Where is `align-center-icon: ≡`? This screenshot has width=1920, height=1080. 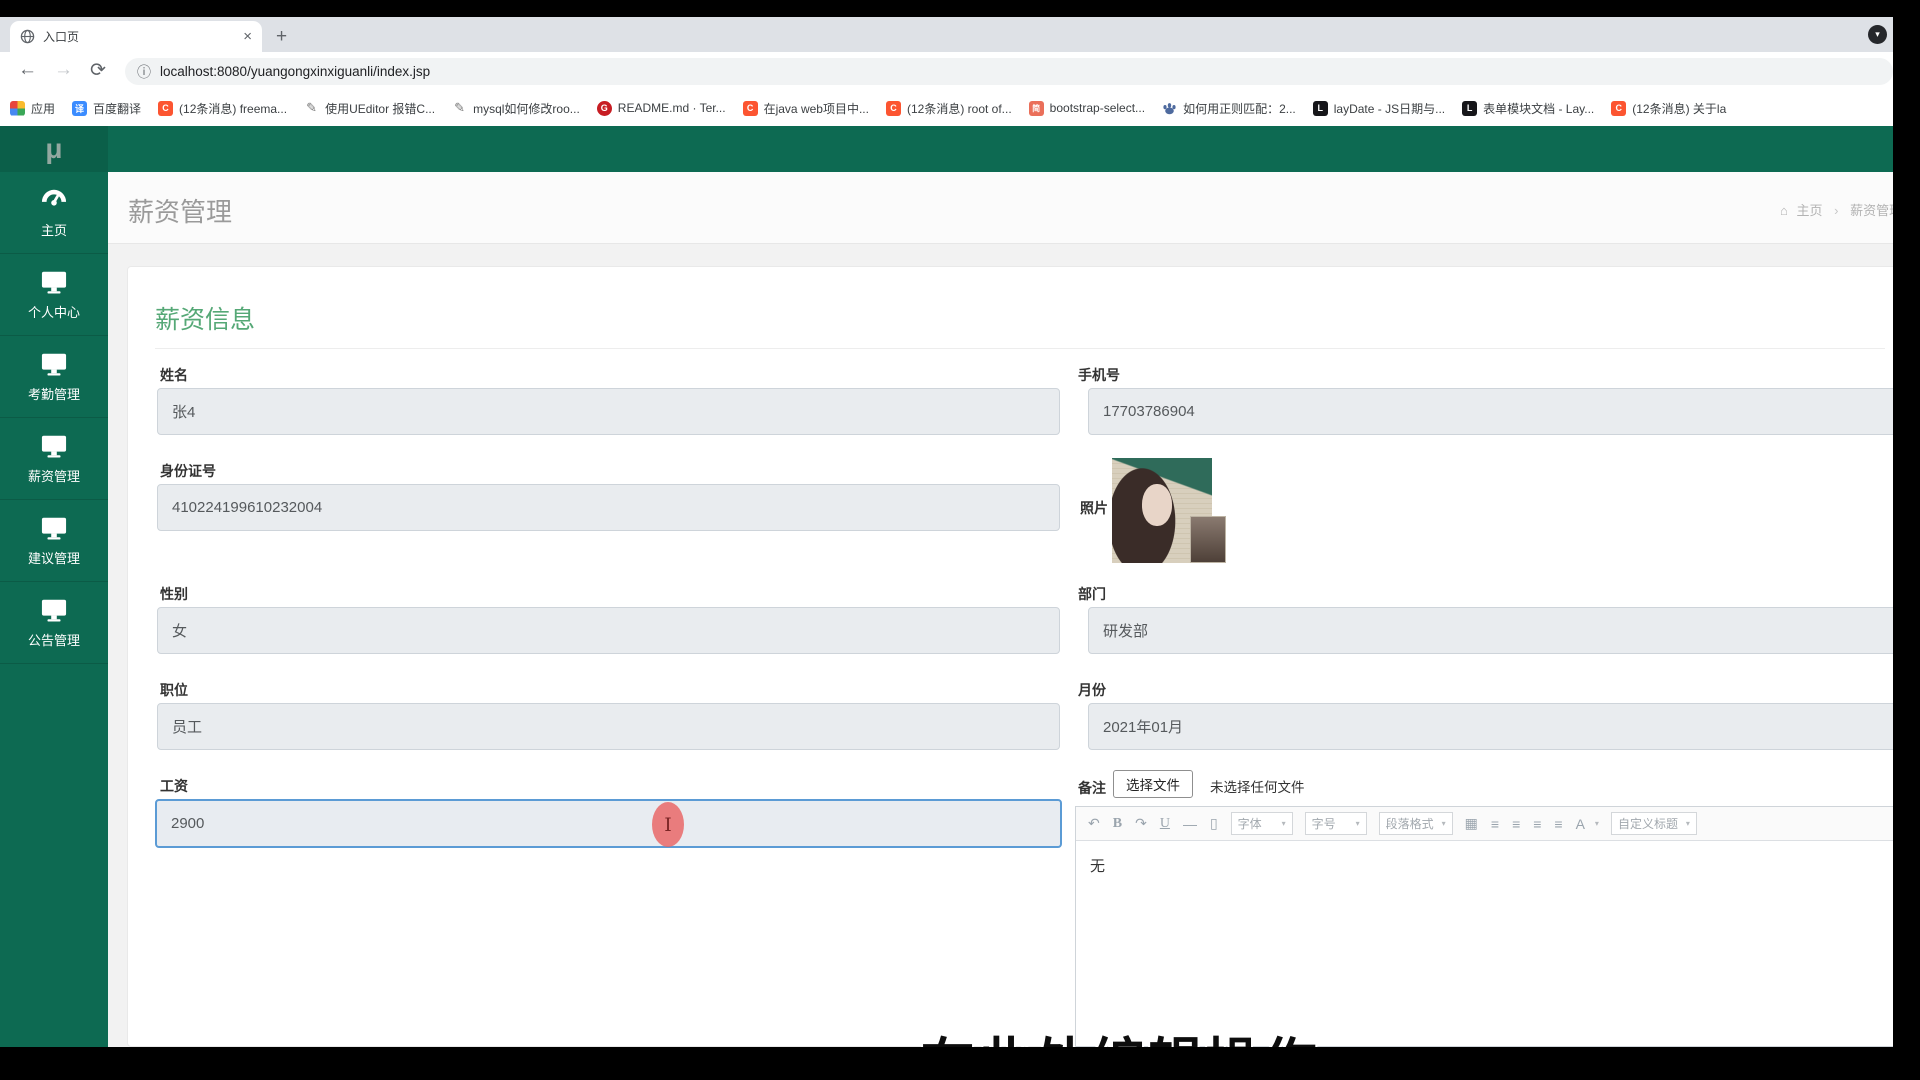
align-center-icon: ≡ is located at coordinates (1537, 824).